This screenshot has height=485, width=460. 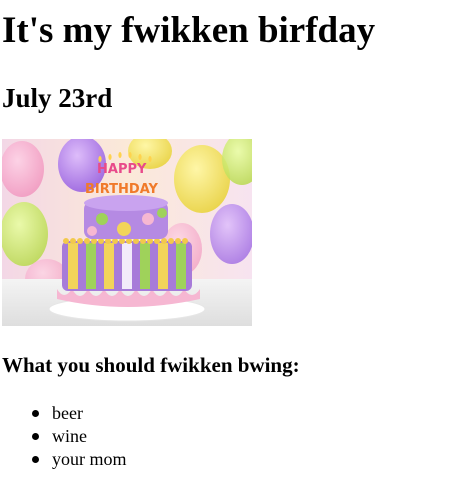 I want to click on list-item: beer, so click(x=79, y=413).